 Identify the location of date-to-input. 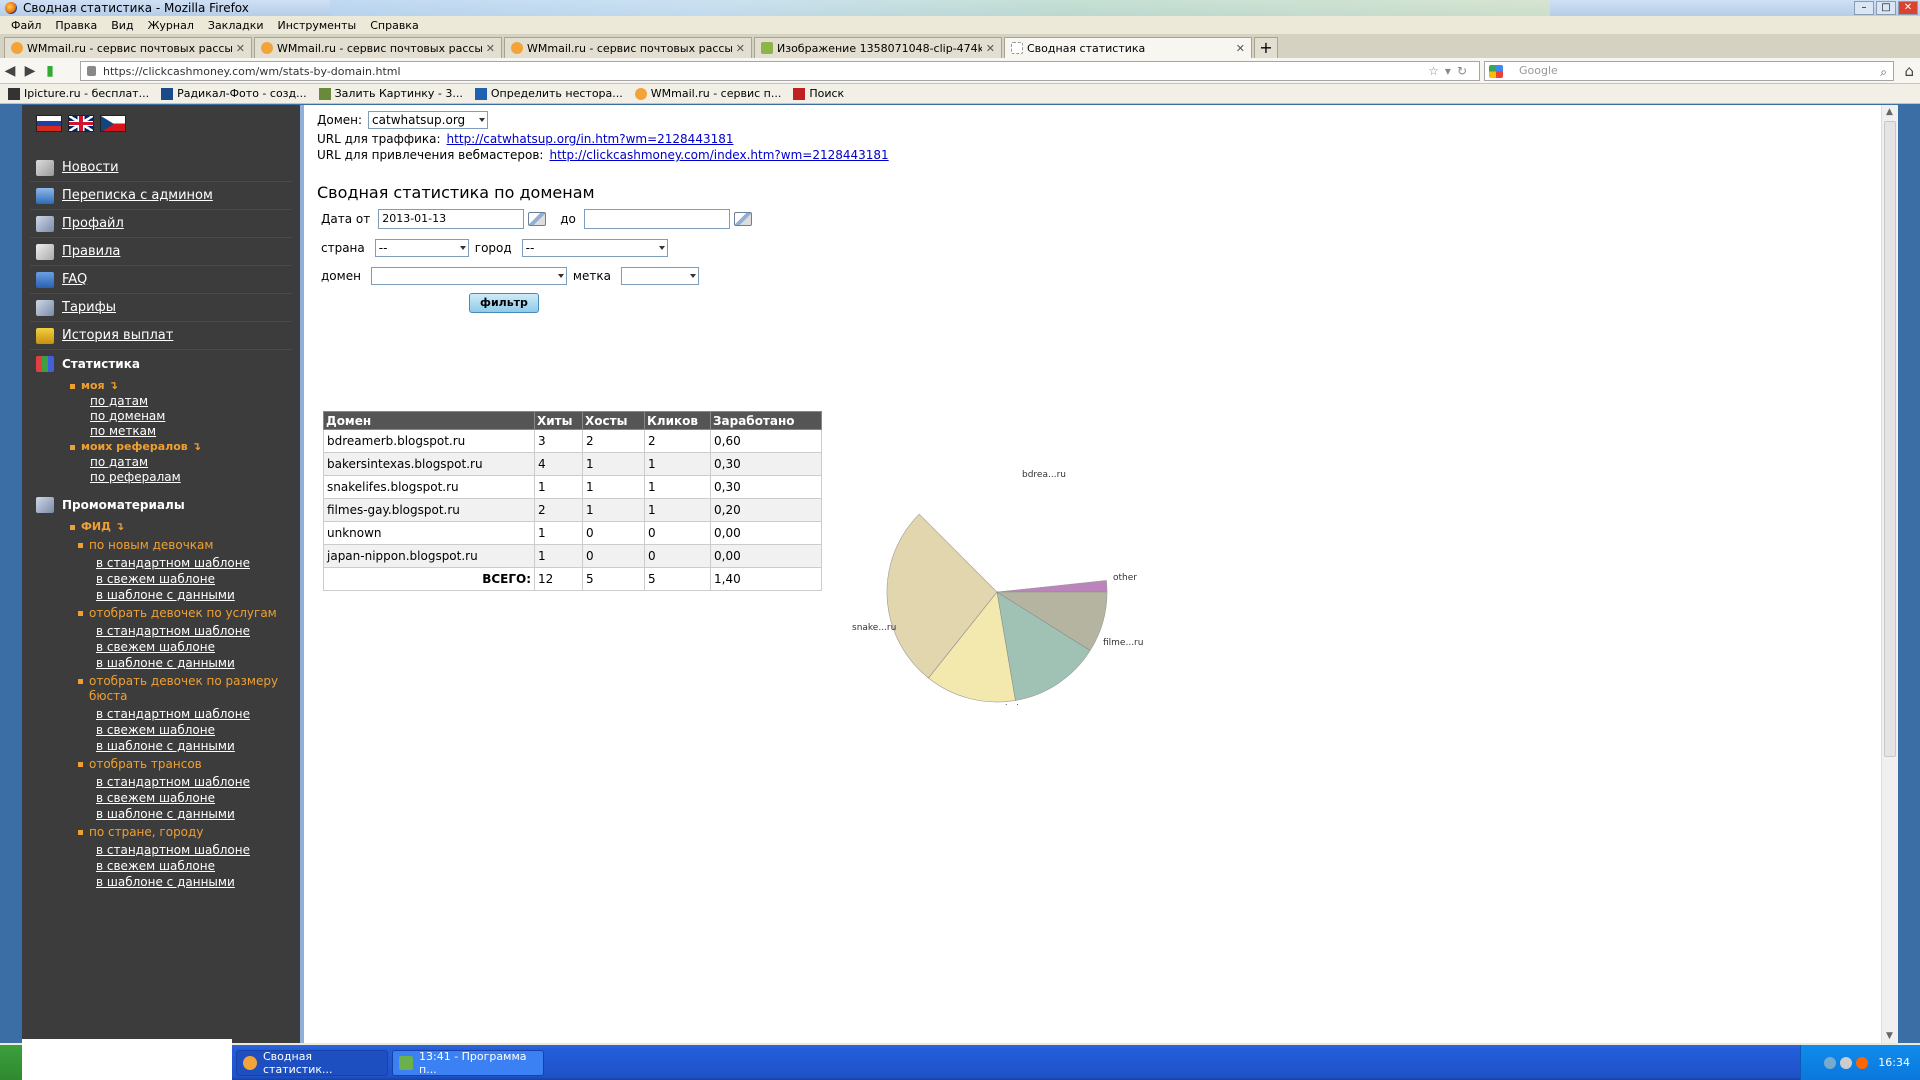
(656, 219).